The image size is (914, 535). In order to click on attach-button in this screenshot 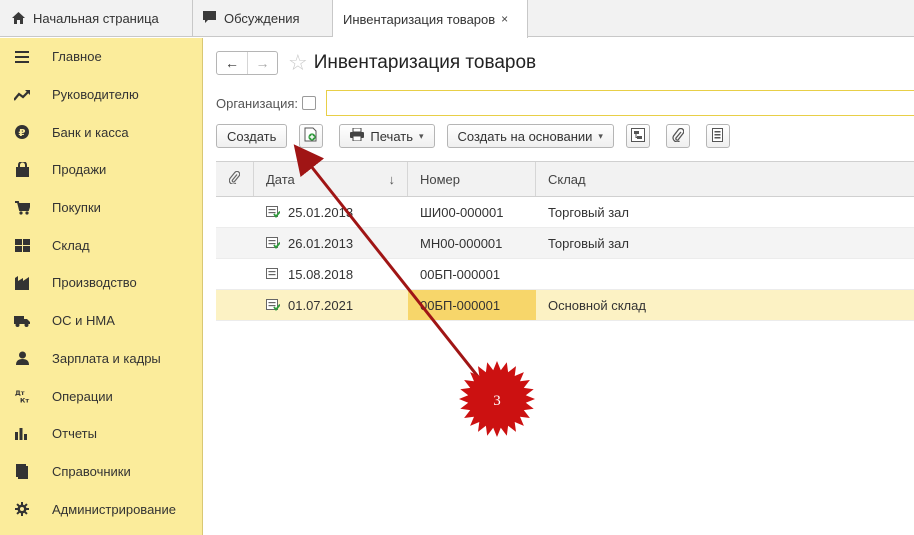, I will do `click(677, 136)`.